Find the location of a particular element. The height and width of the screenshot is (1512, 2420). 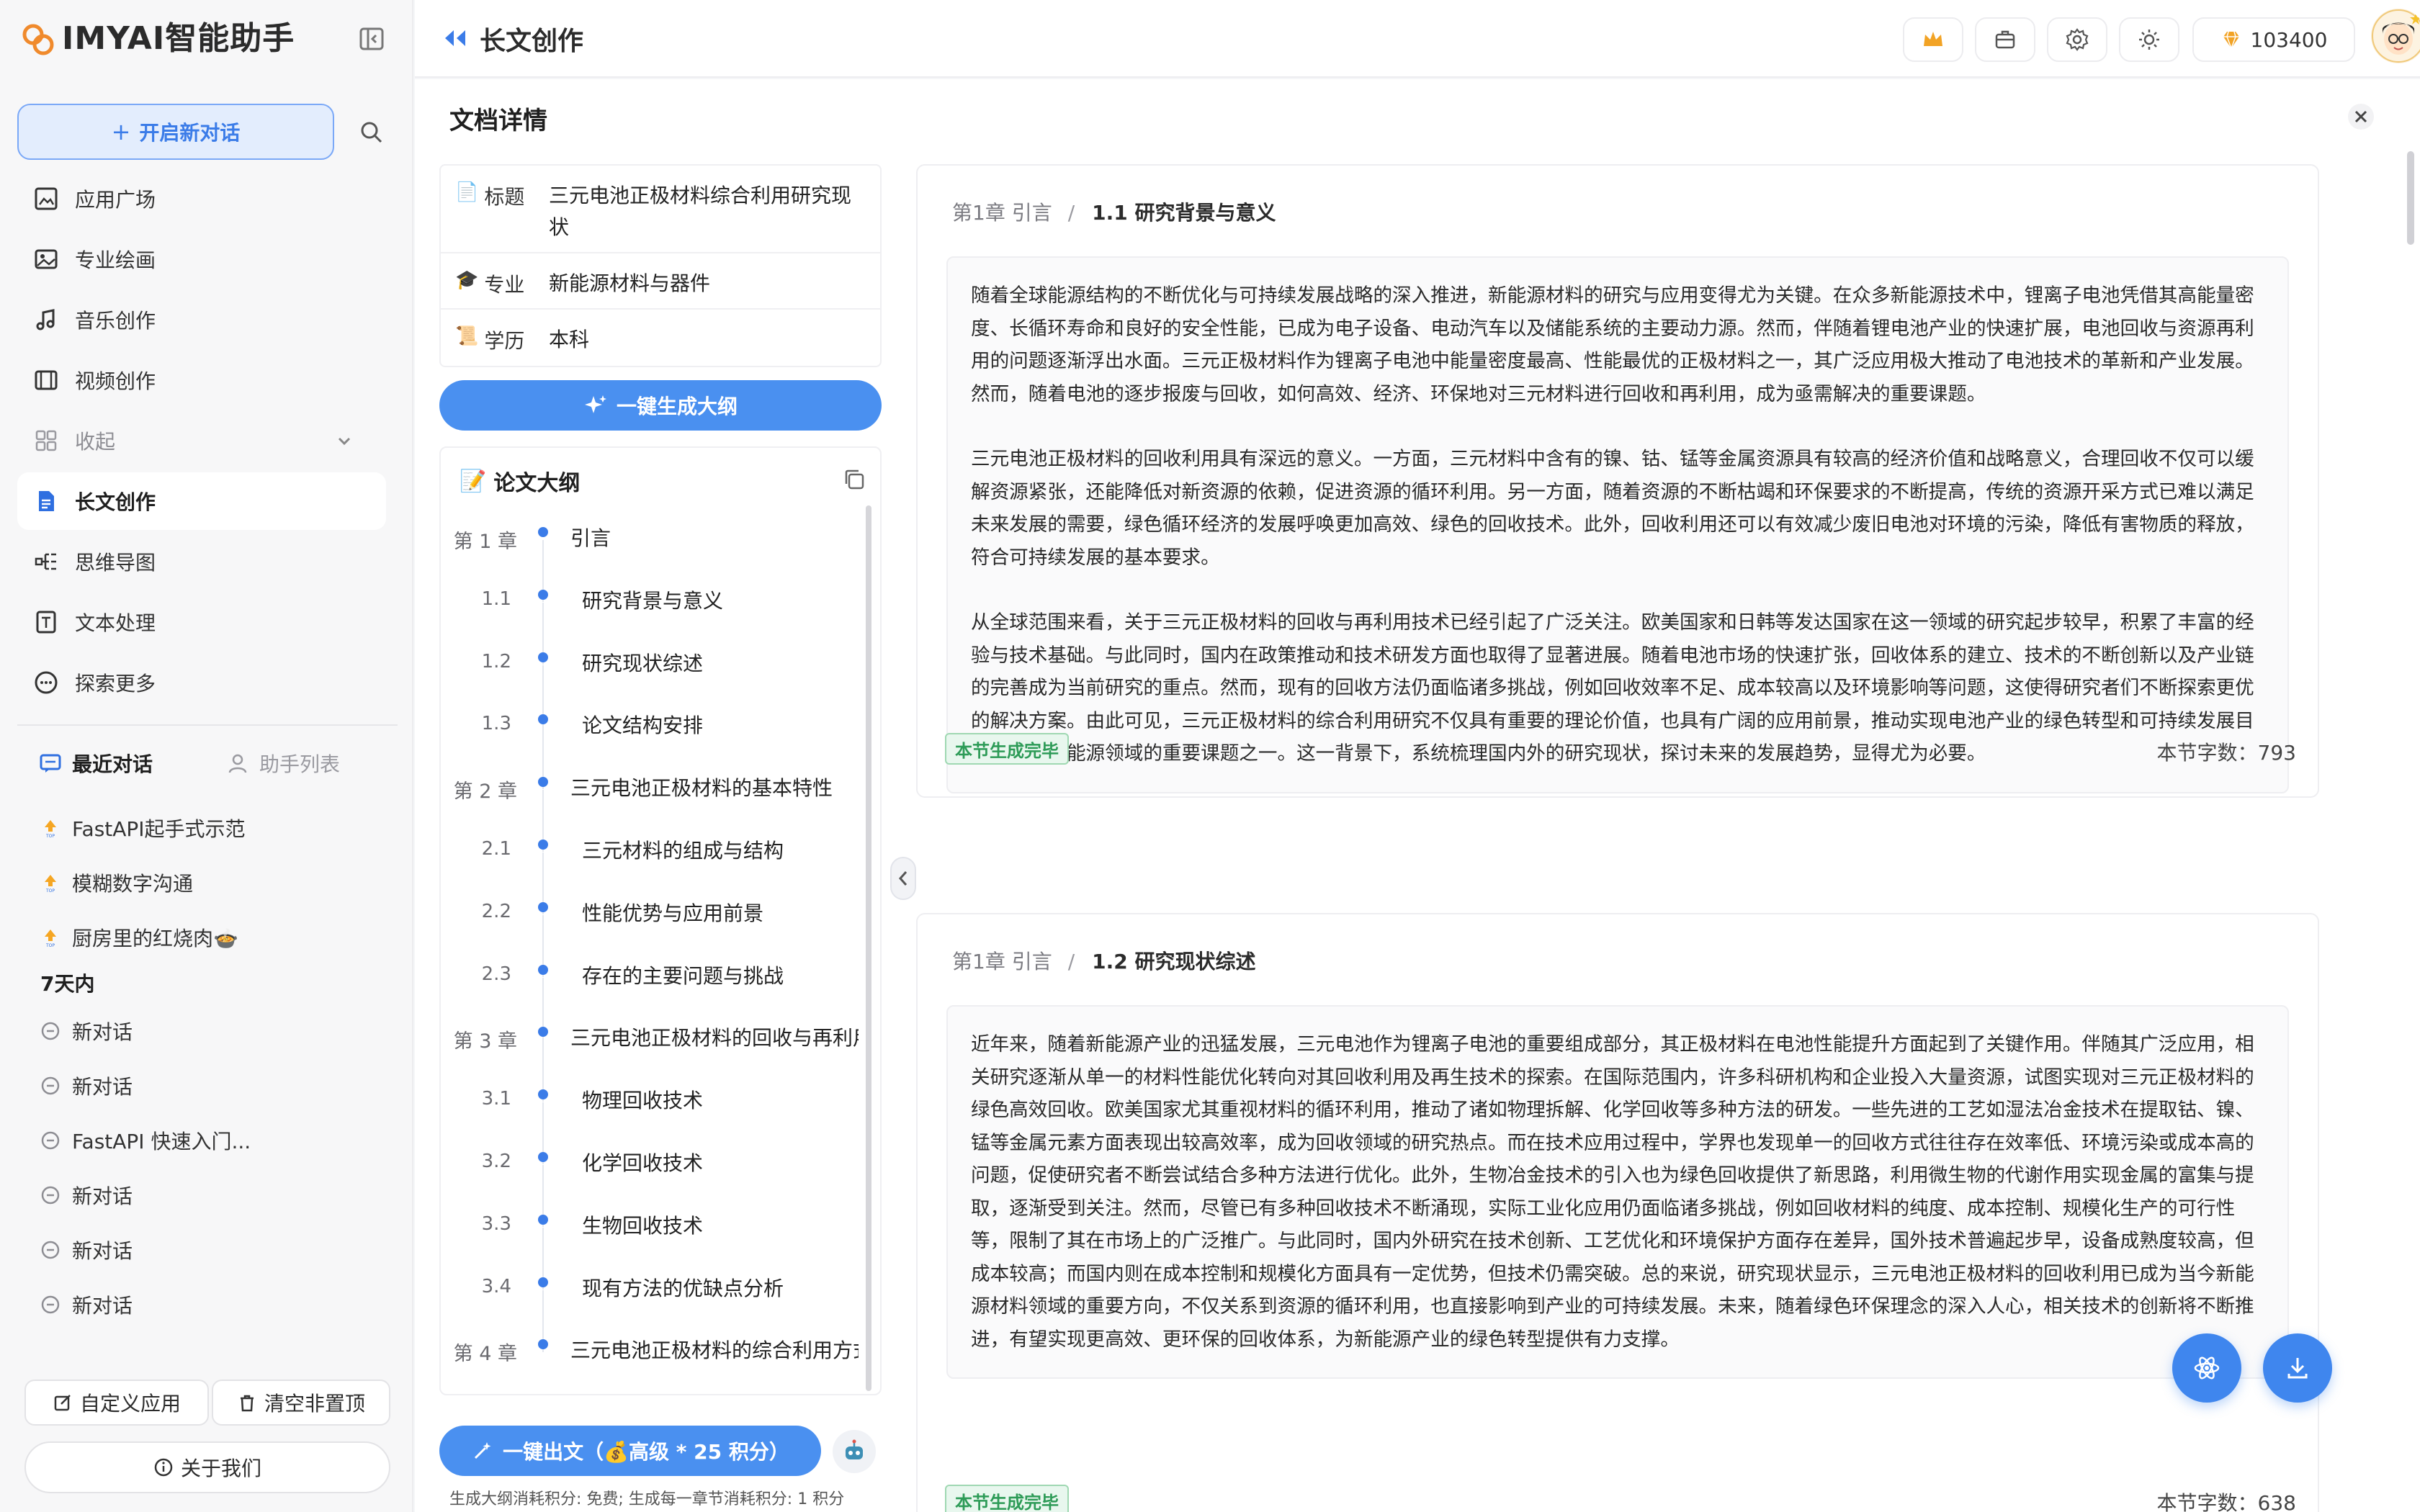

tab-assistant-list: 助手列表 is located at coordinates (283, 763).